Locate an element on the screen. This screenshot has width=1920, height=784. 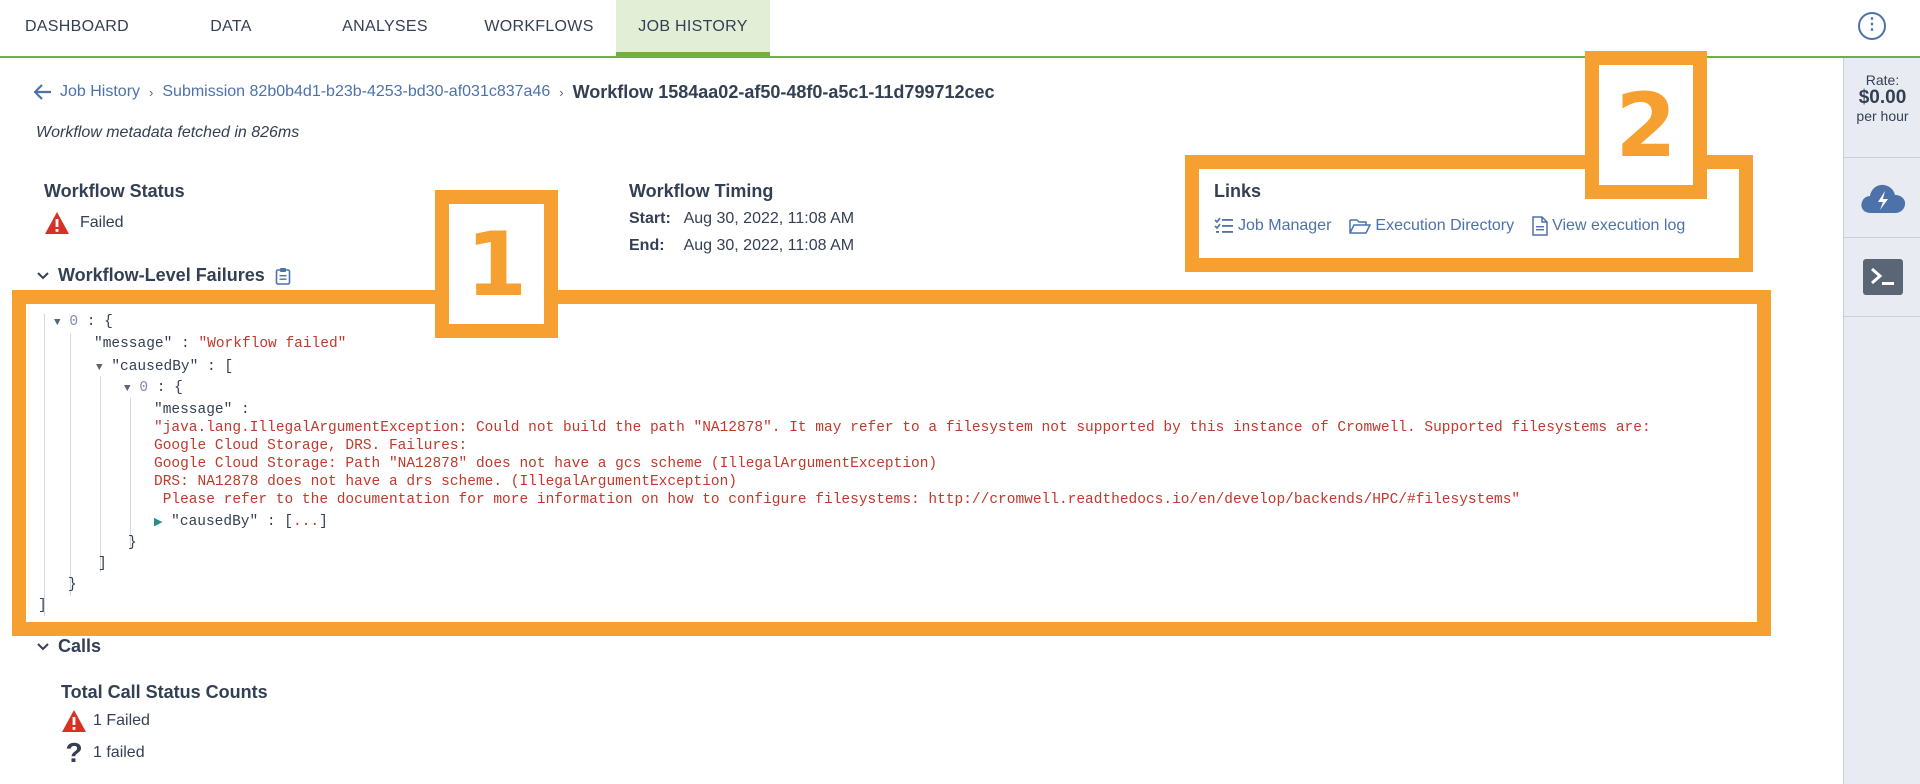
call-count-unknown: 1 failed is located at coordinates (119, 752).